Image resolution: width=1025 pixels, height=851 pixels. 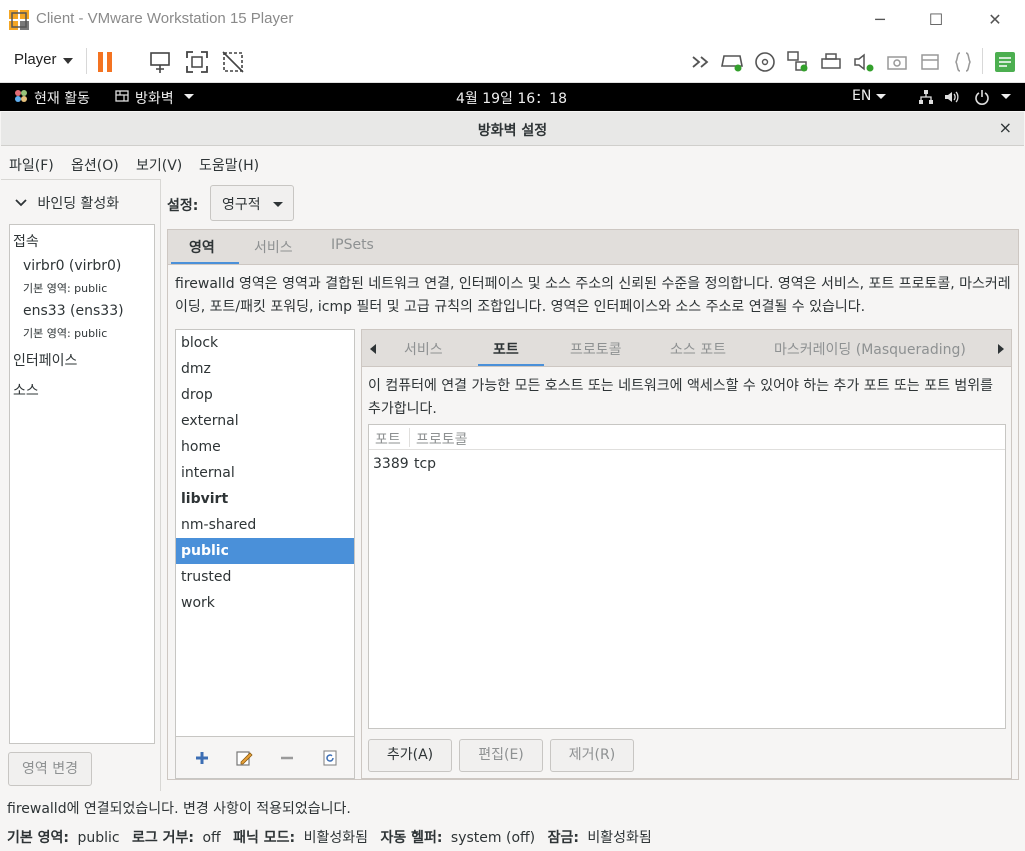 What do you see at coordinates (388, 439) in the screenshot?
I see `column-header-port: 포트` at bounding box center [388, 439].